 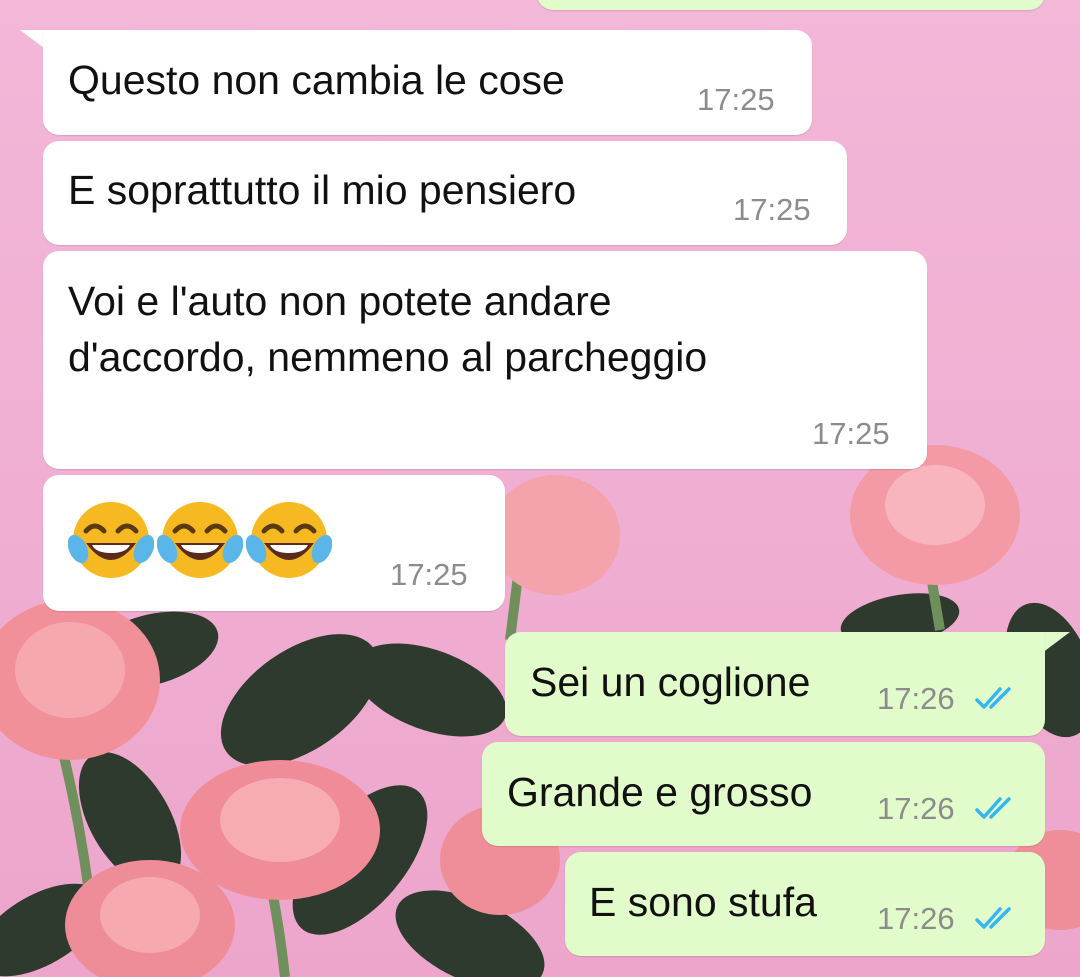 I want to click on message-text: Sei un coglione, so click(x=670, y=682).